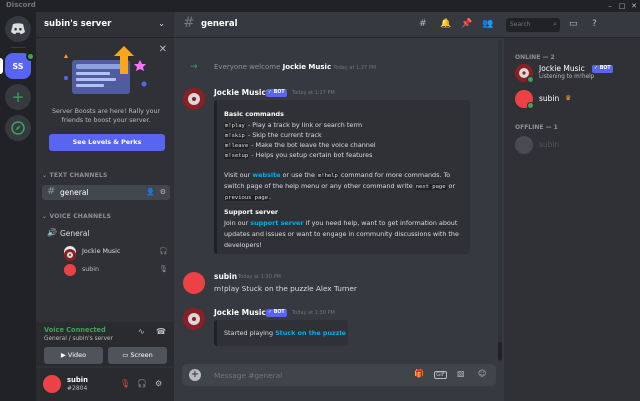 This screenshot has width=640, height=401. I want to click on system-text: Everyone welcome, so click(247, 67).